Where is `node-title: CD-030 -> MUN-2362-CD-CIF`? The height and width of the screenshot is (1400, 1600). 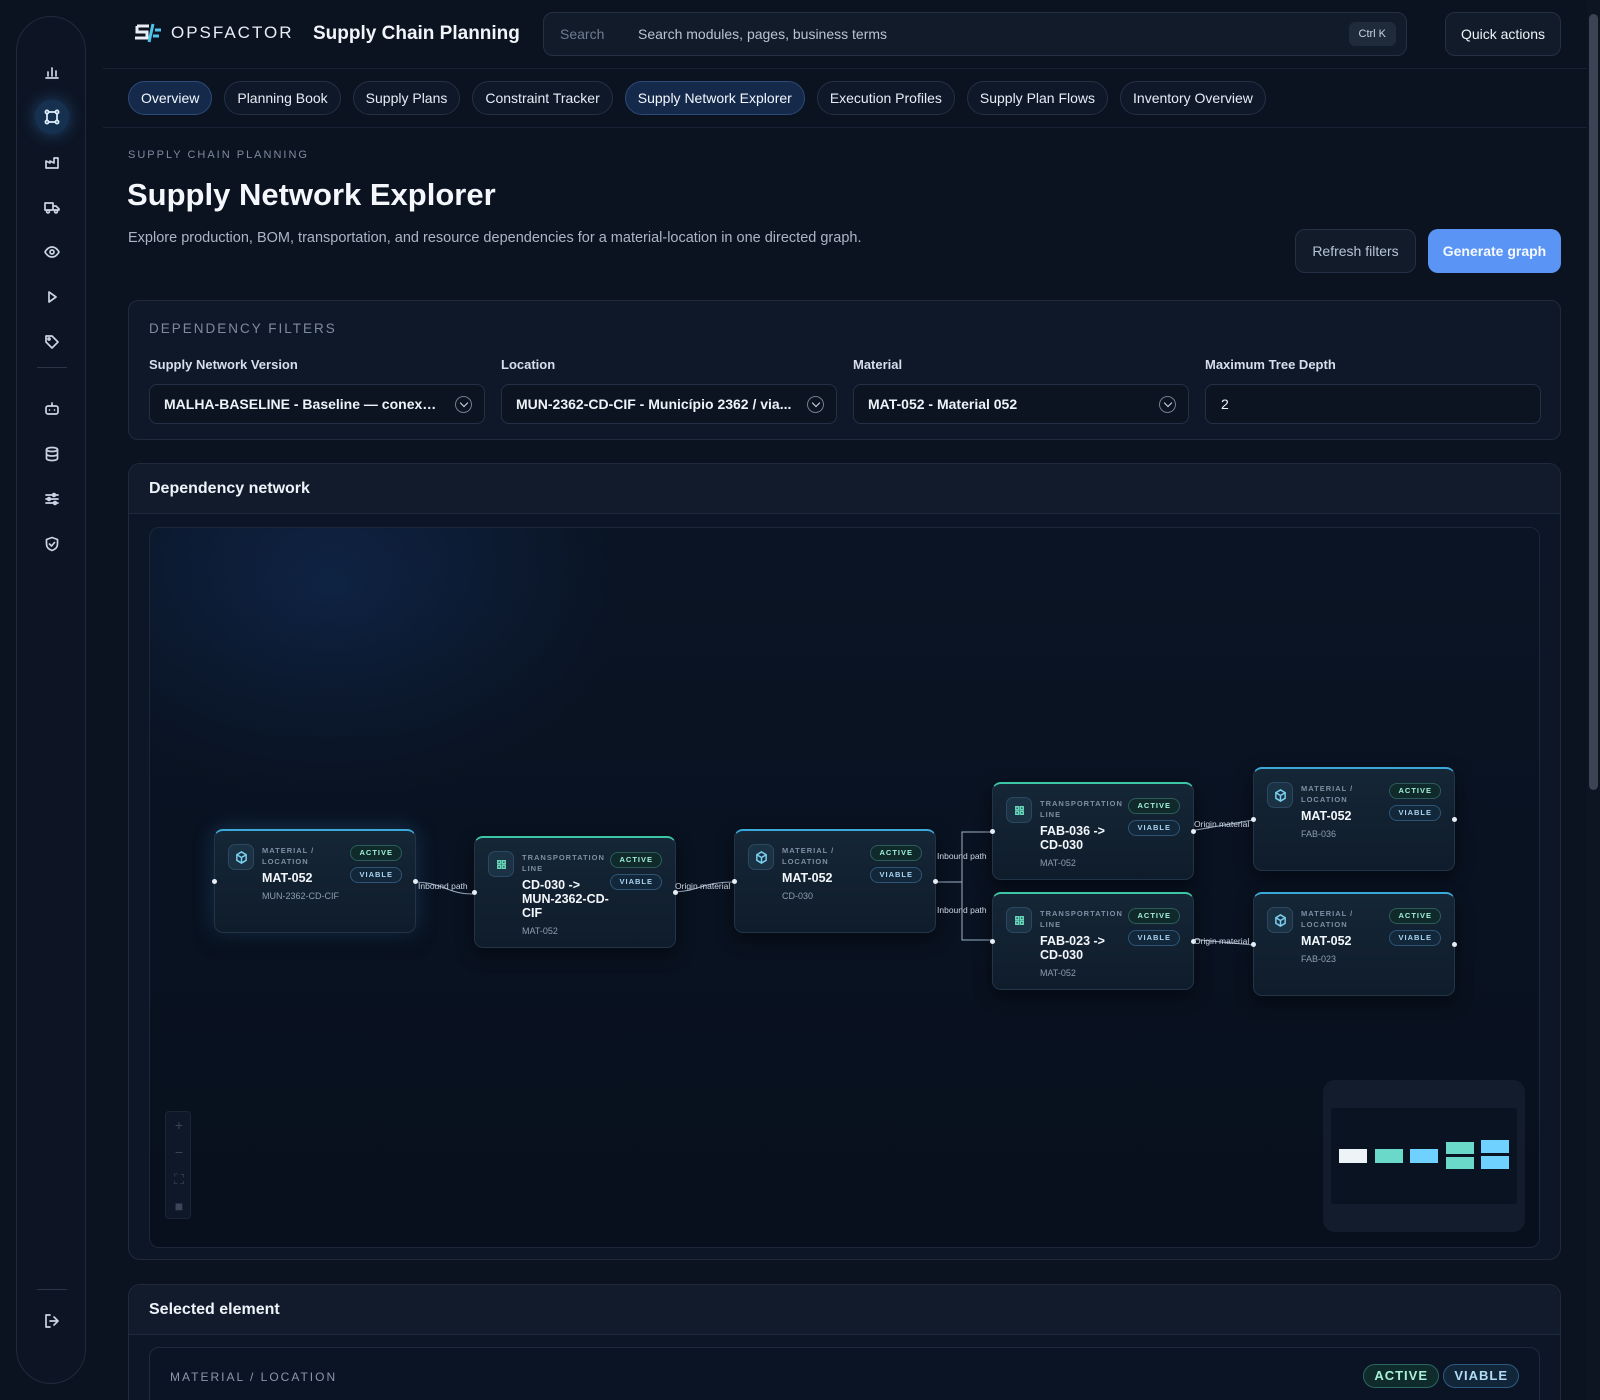 node-title: CD-030 -> MUN-2362-CD-CIF is located at coordinates (565, 899).